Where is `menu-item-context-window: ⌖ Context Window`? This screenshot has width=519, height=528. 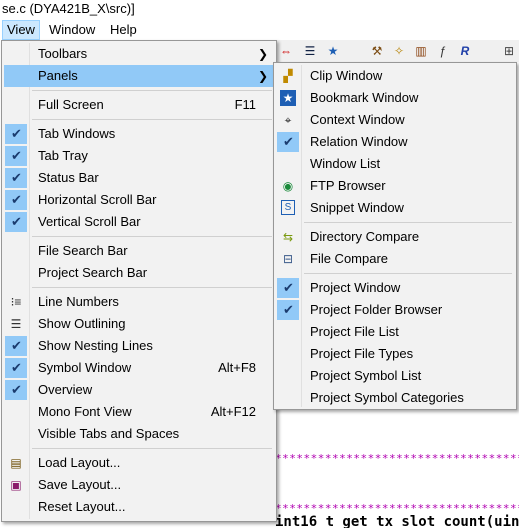 menu-item-context-window: ⌖ Context Window is located at coordinates (395, 120).